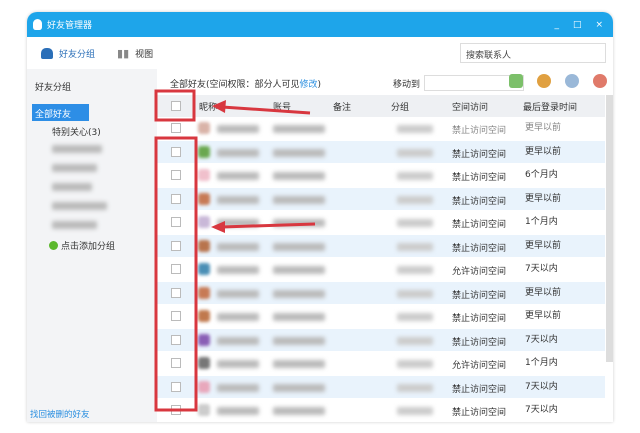 The height and width of the screenshot is (433, 640). Describe the element at coordinates (459, 83) in the screenshot. I see `move-to-control: 移动到 ▼` at that location.